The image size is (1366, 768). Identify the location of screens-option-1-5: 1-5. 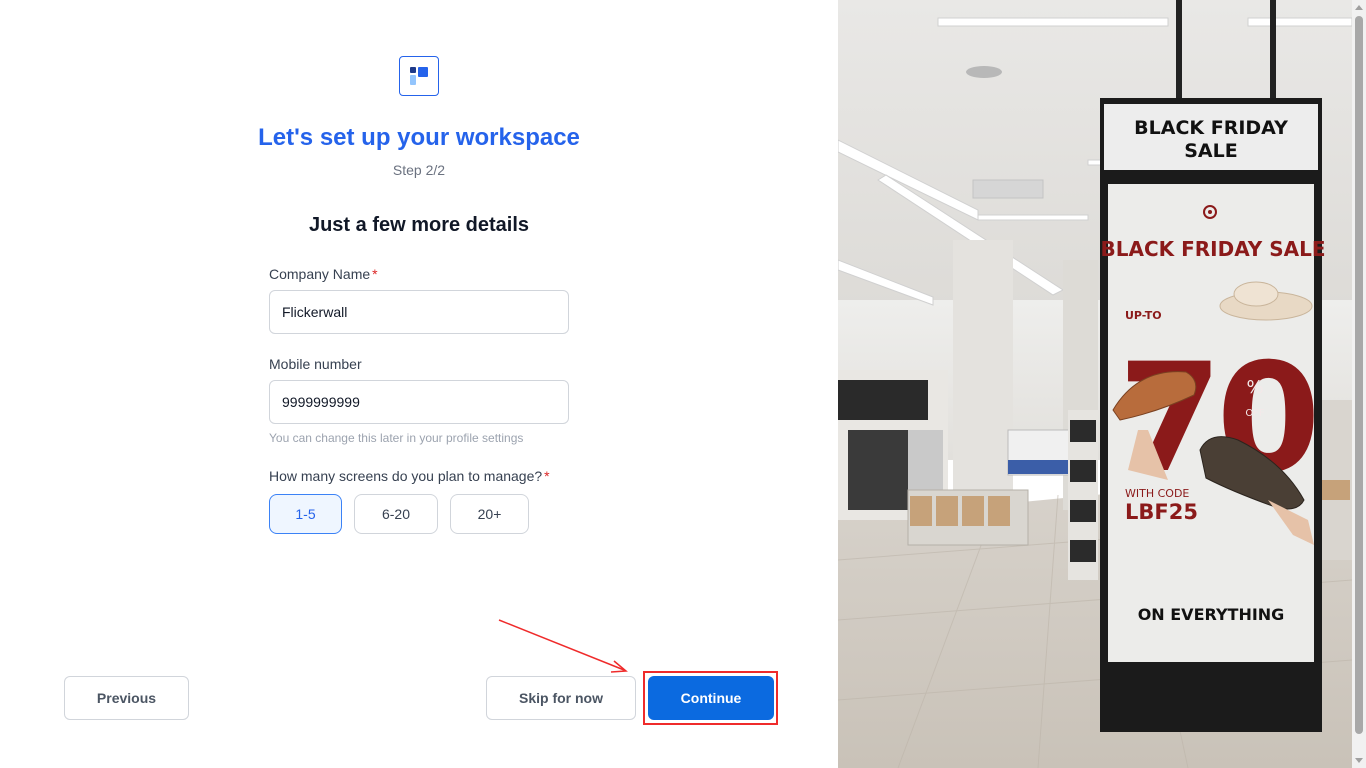
(305, 514).